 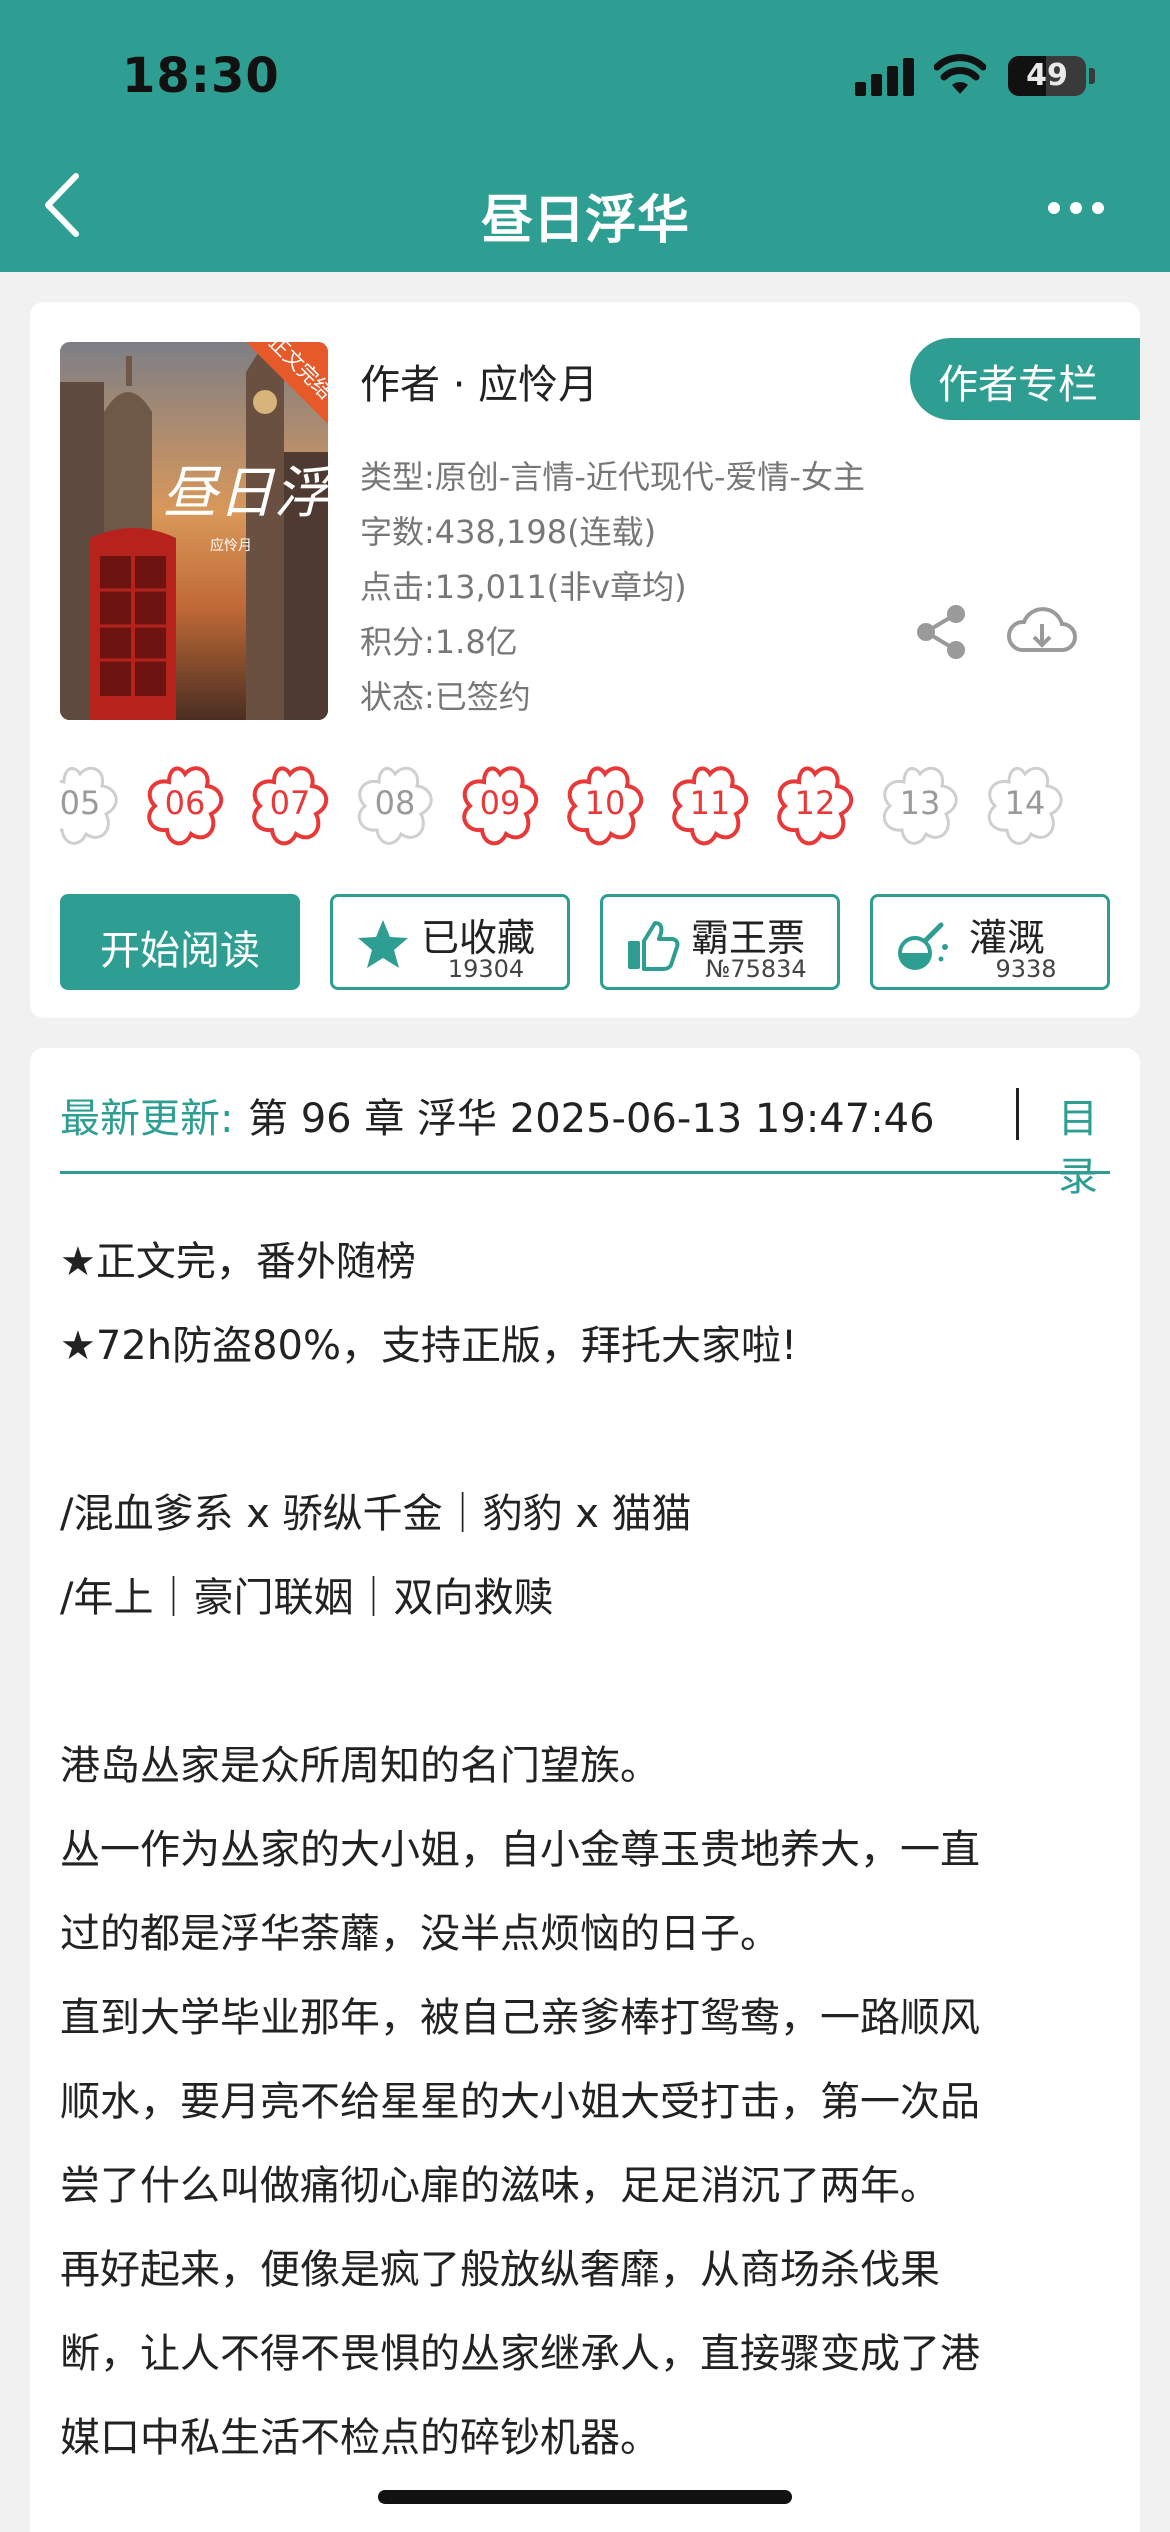 I want to click on table-of-contents-link: 目录, so click(x=1084, y=1144).